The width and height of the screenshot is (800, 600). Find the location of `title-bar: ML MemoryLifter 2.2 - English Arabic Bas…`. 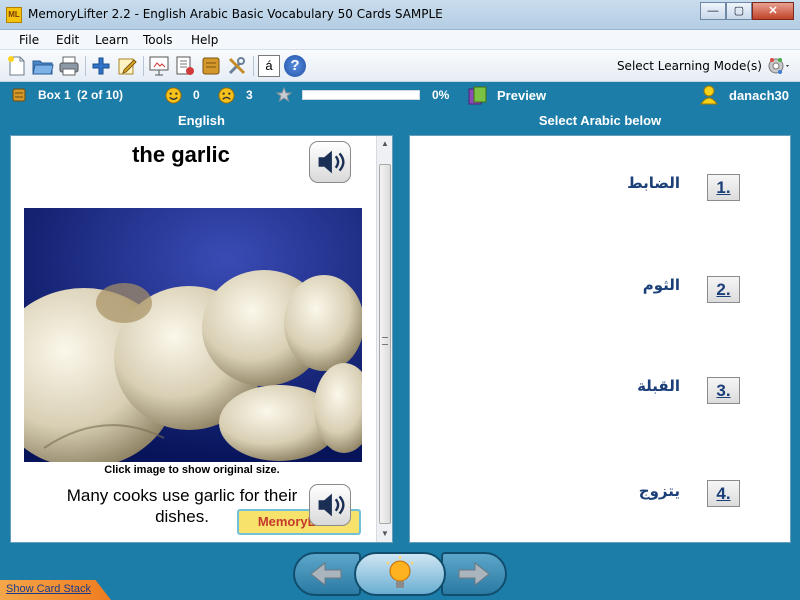

title-bar: ML MemoryLifter 2.2 - English Arabic Bas… is located at coordinates (400, 15).